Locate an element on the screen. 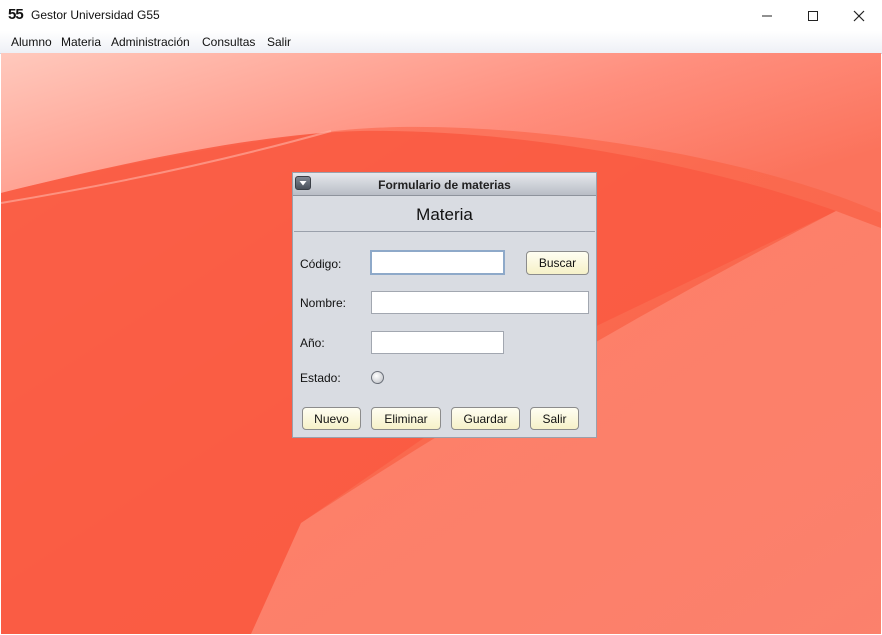  nombre-label: Nombre: is located at coordinates (323, 303).